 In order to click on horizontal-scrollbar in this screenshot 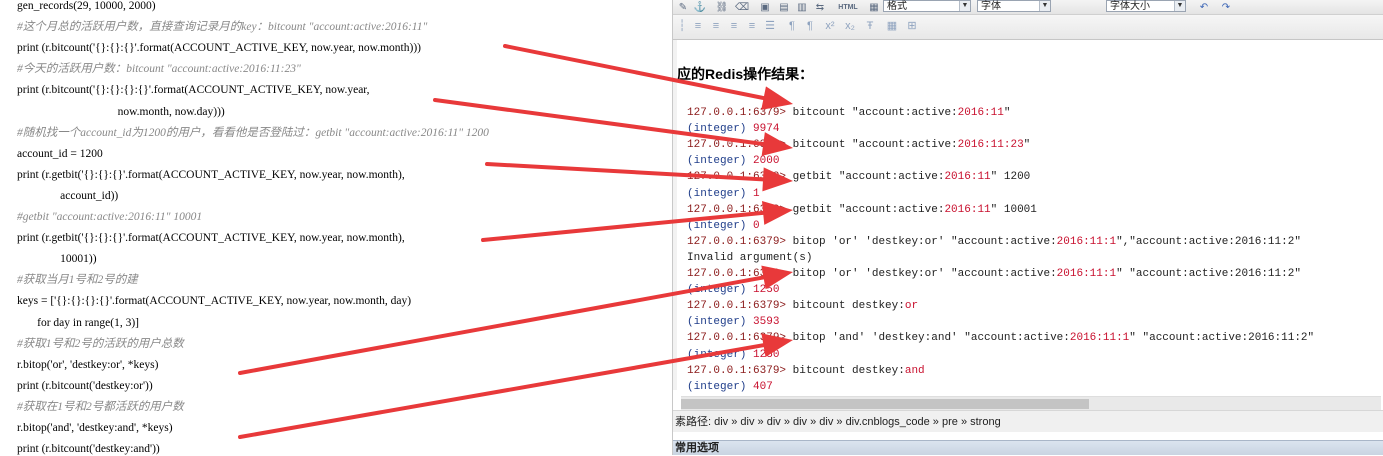, I will do `click(1031, 403)`.